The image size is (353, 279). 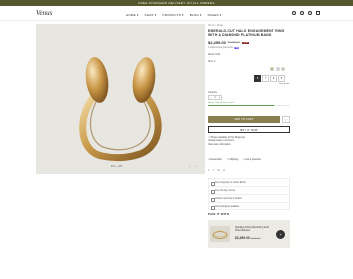 I want to click on feature-item: Gift packaging available, so click(x=249, y=206).